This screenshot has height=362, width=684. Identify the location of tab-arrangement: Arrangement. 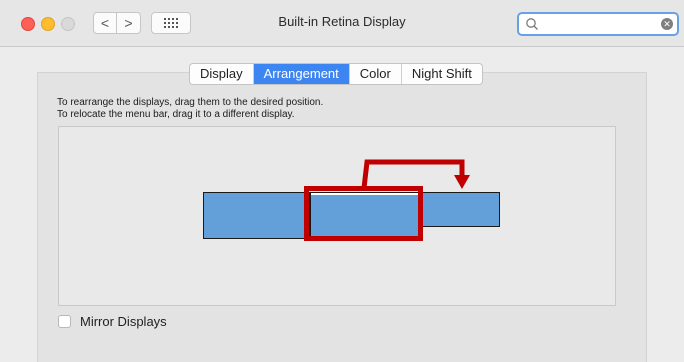
(301, 74).